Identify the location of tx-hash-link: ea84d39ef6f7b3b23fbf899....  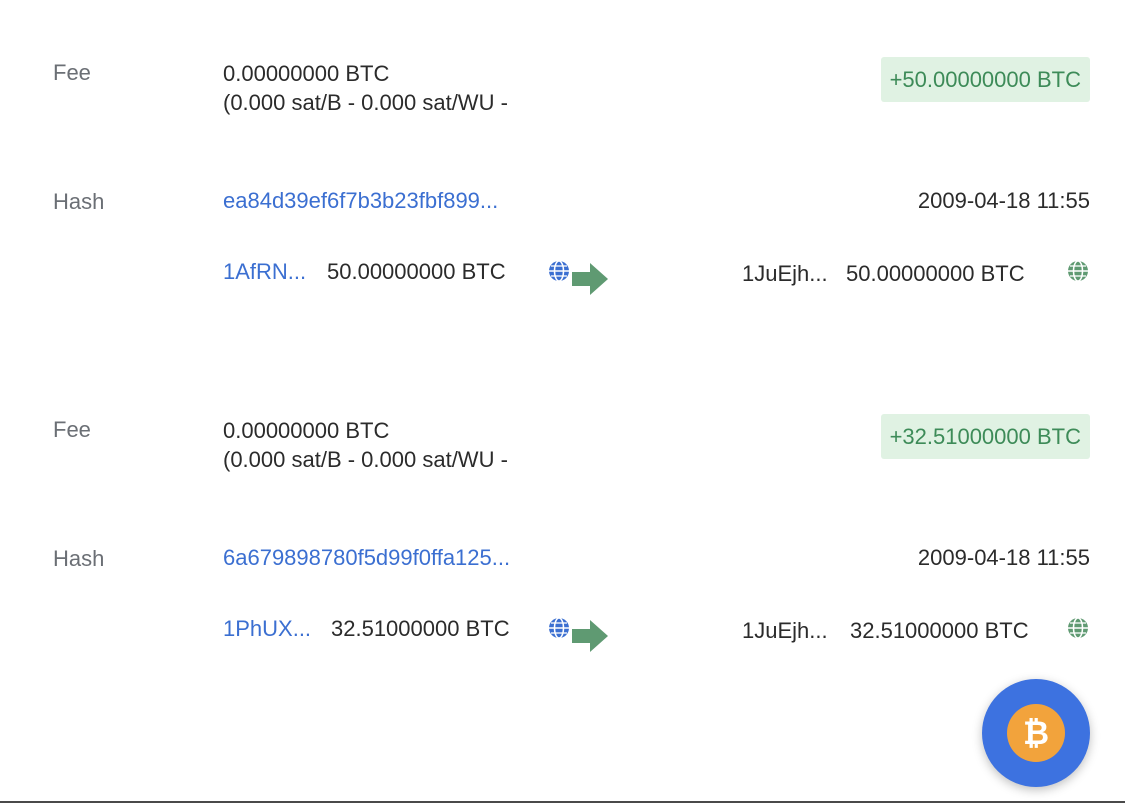
(360, 201).